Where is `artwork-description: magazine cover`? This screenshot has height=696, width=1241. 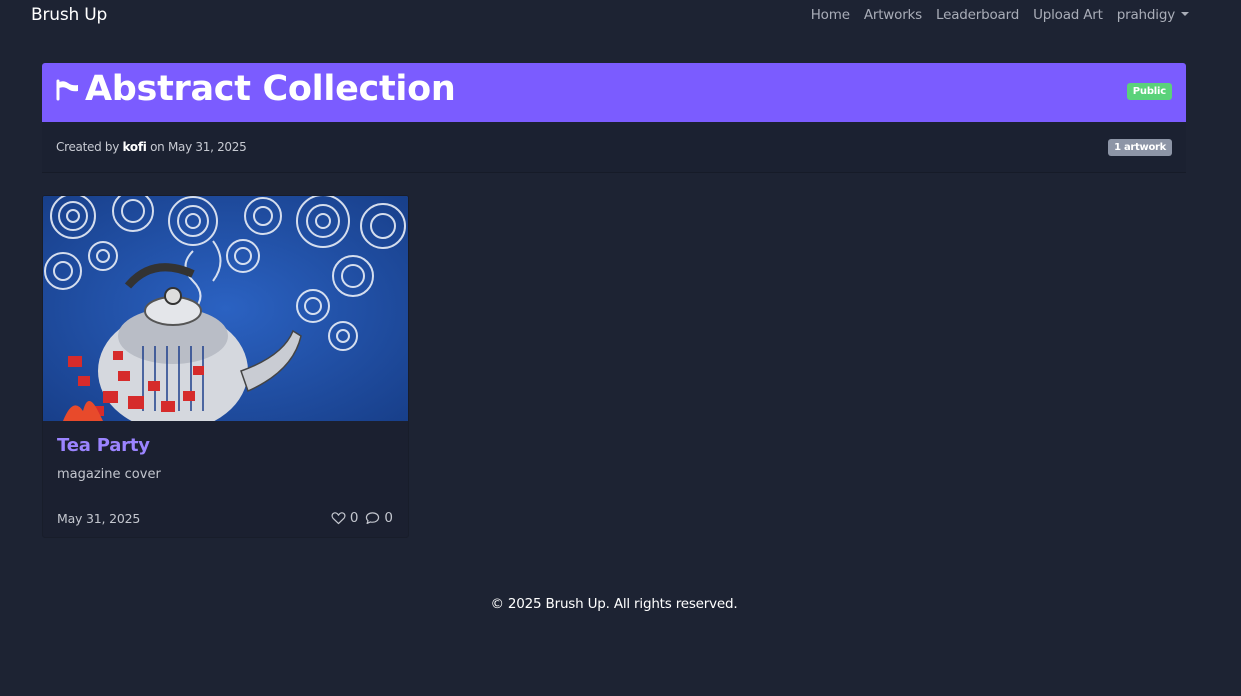
artwork-description: magazine cover is located at coordinates (109, 474).